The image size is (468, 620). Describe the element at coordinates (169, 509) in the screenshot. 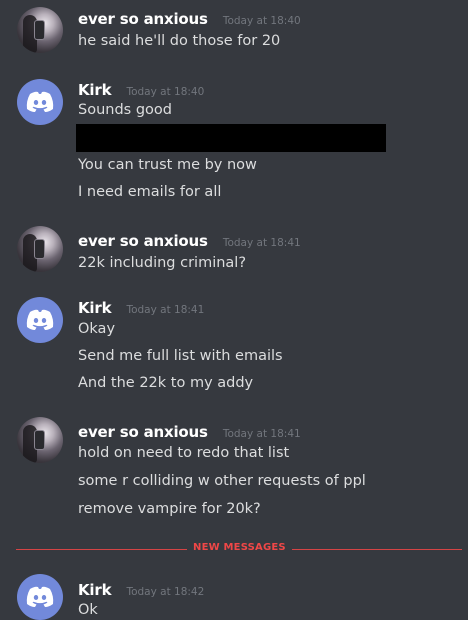

I see `message-text: remove vampire for 20k?` at that location.